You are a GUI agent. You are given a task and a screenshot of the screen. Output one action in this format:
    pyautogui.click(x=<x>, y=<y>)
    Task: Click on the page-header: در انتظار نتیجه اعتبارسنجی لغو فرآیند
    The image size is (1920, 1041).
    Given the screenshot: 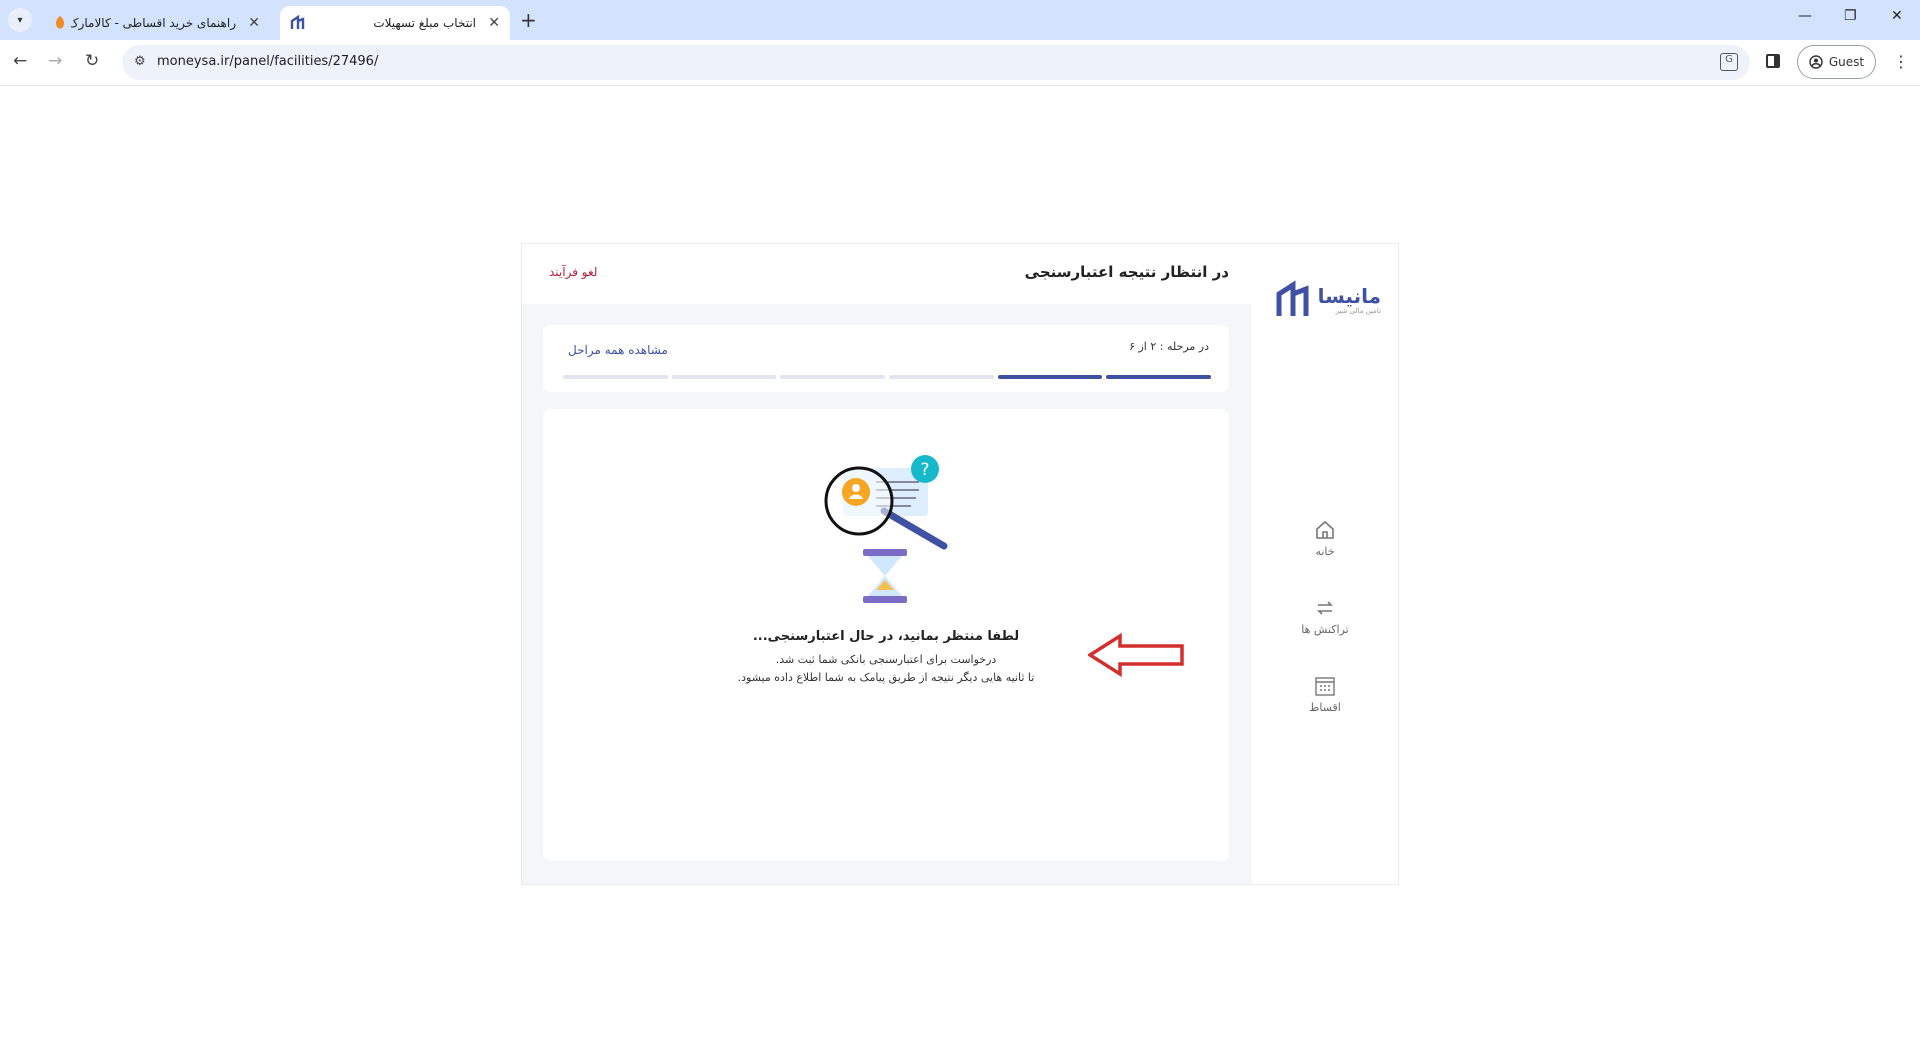 What is the action you would take?
    pyautogui.click(x=886, y=274)
    